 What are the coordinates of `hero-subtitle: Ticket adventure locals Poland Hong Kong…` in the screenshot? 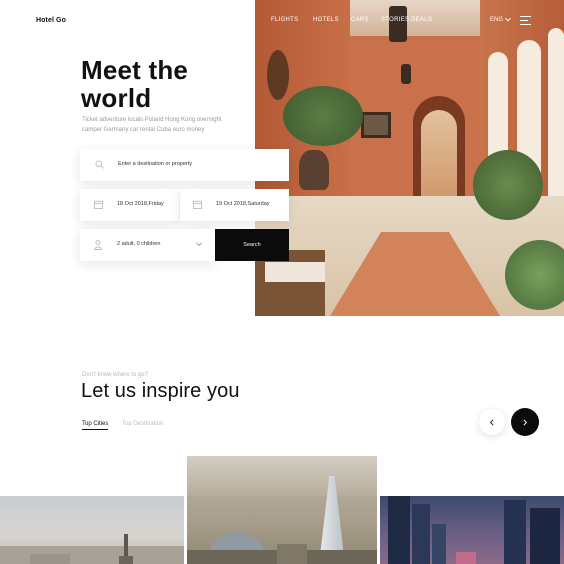 It's located at (152, 125).